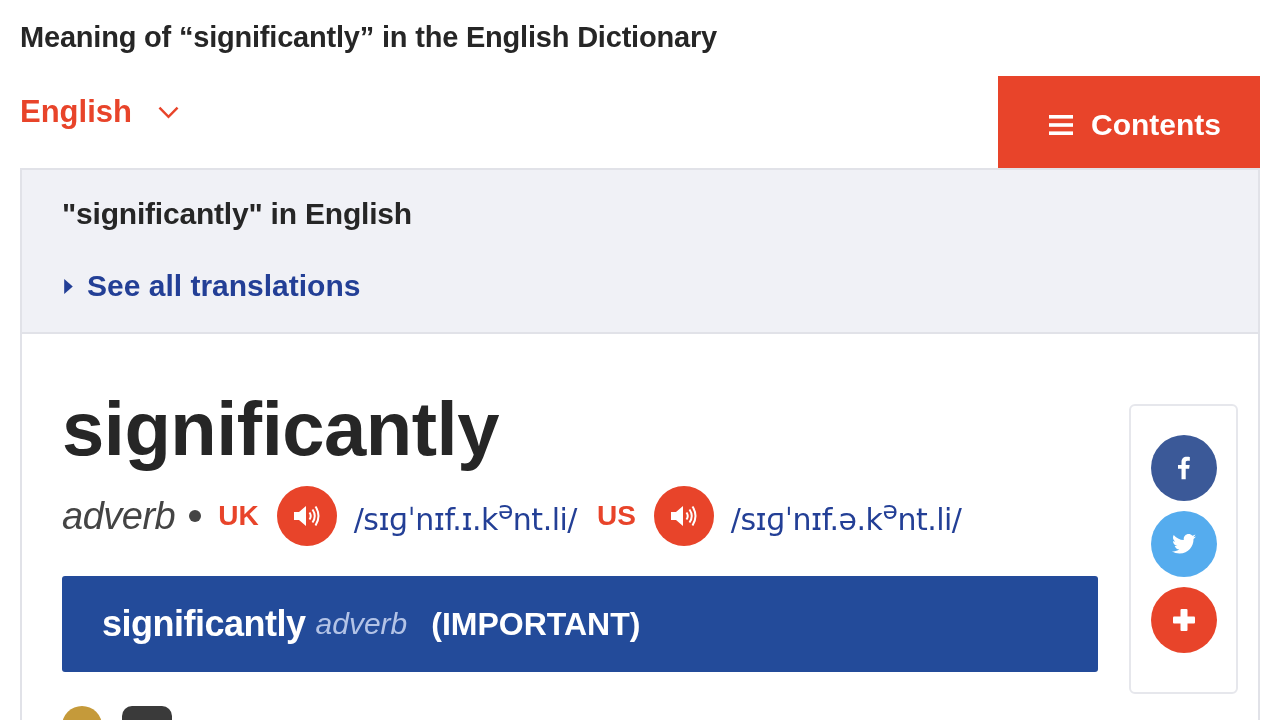 The width and height of the screenshot is (1280, 720). I want to click on page-title: Meaning of “significantly” in the English Dictionary, so click(369, 37).